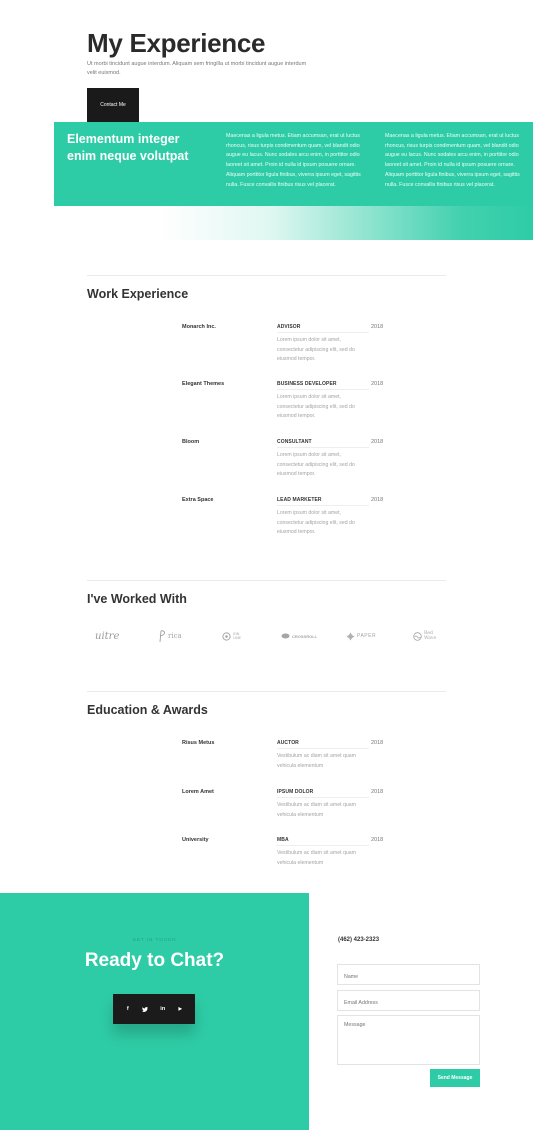 This screenshot has width=533, height=1130. Describe the element at coordinates (199, 327) in the screenshot. I see `work-company: Monarch Inc.` at that location.